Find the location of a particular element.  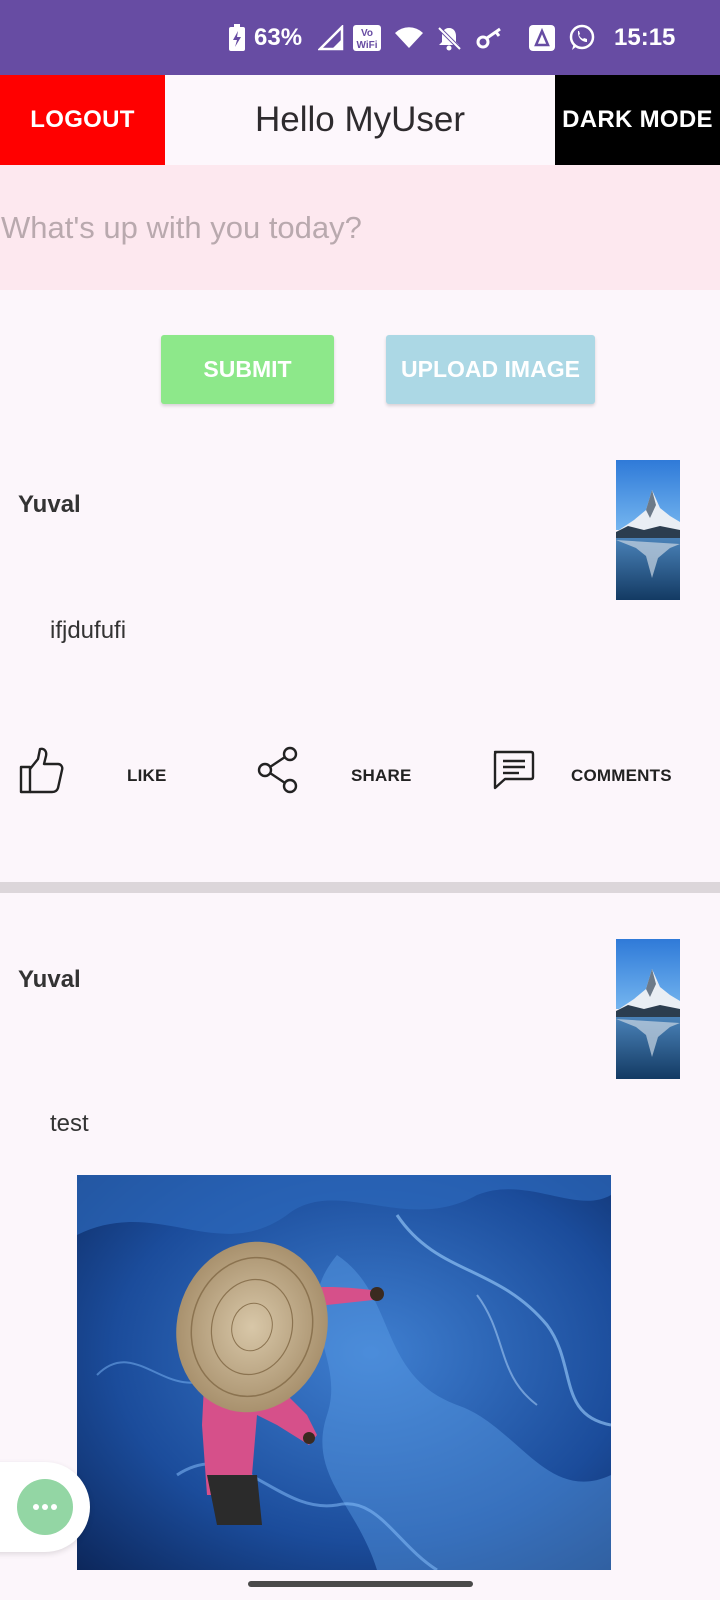

post-divider is located at coordinates (360, 887).